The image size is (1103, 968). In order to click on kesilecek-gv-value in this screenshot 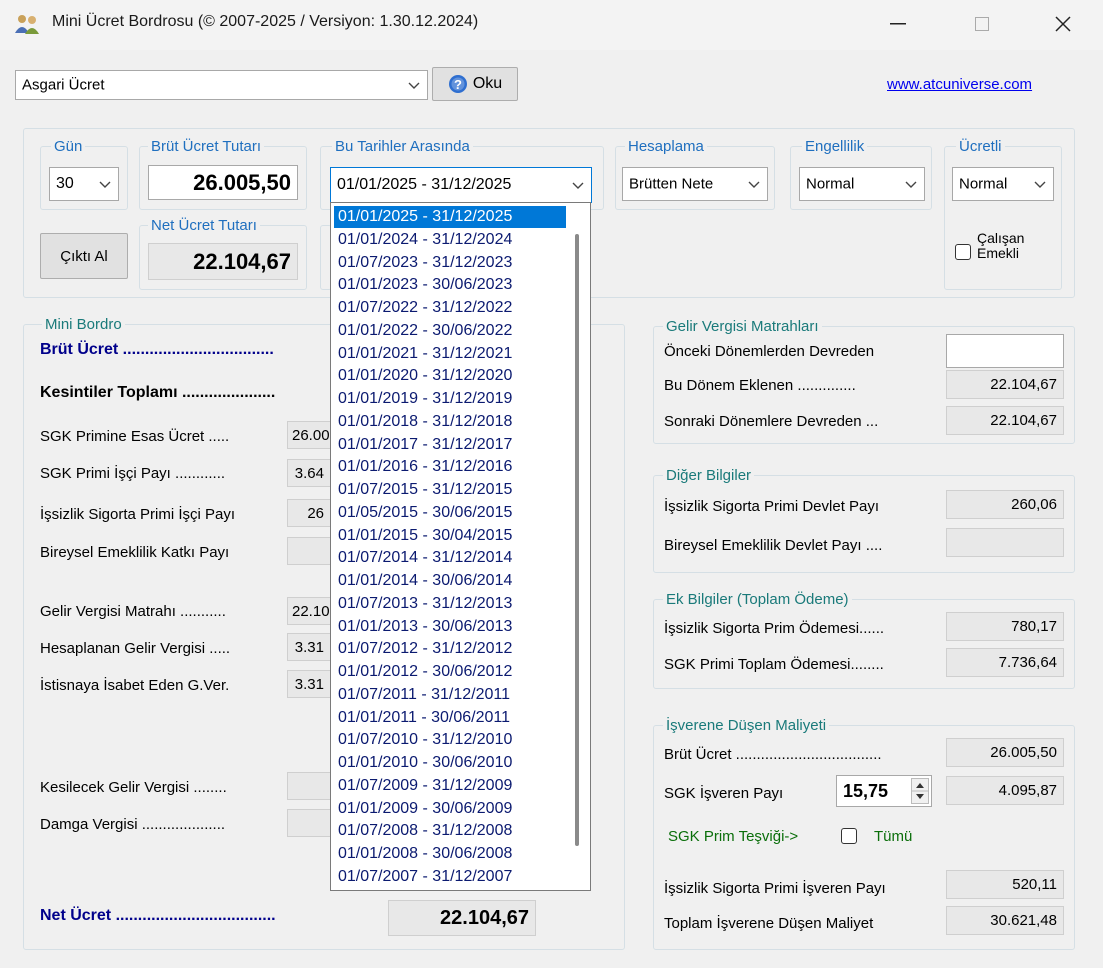, I will do `click(309, 786)`.